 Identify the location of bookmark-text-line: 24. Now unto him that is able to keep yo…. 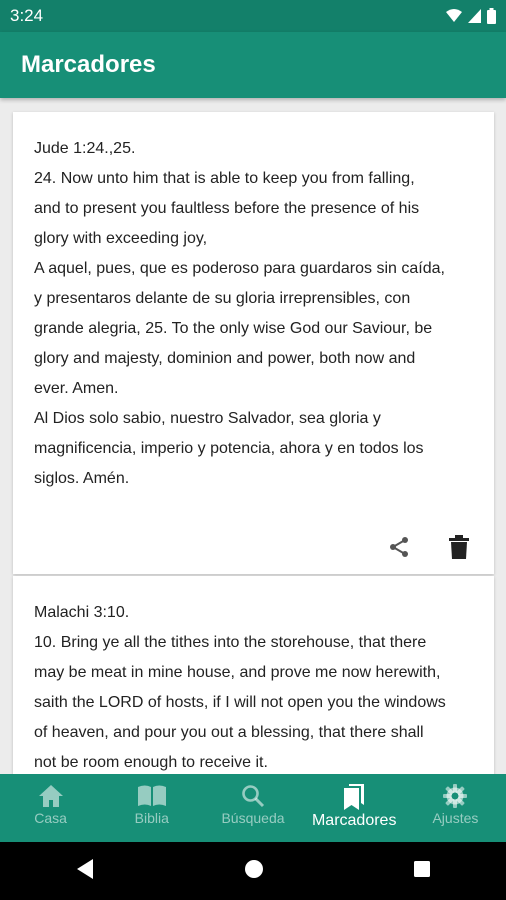
(224, 178).